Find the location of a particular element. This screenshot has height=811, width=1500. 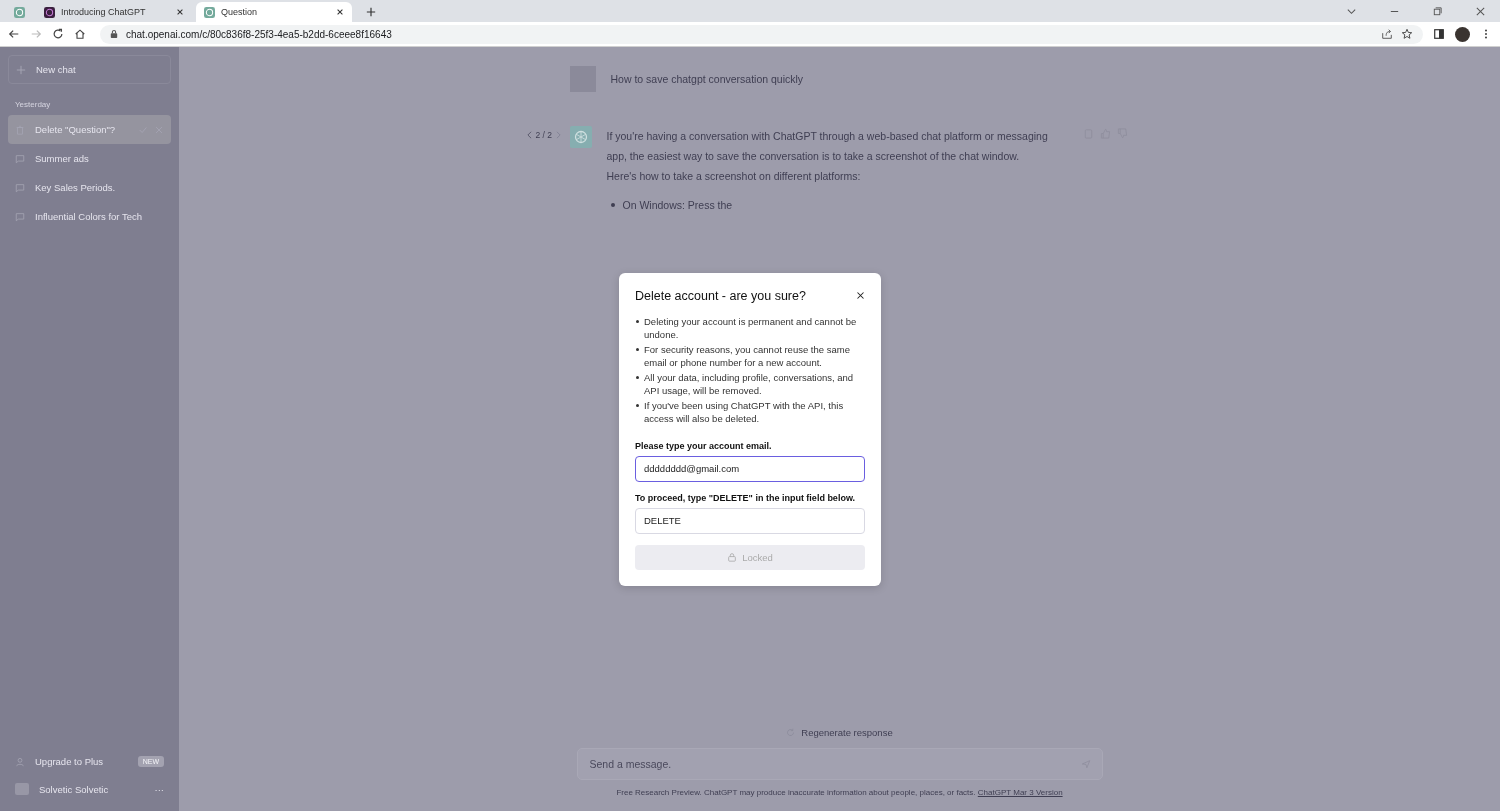

restore-icon is located at coordinates (1437, 11).